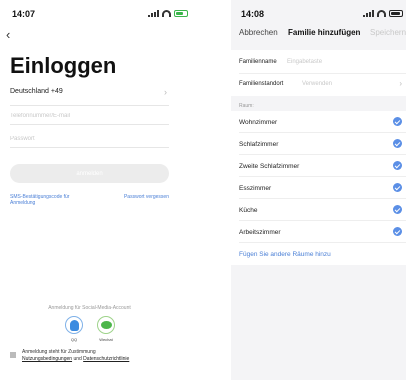 This screenshot has width=406, height=380. What do you see at coordinates (74, 339) in the screenshot?
I see `qq-label: QQ` at bounding box center [74, 339].